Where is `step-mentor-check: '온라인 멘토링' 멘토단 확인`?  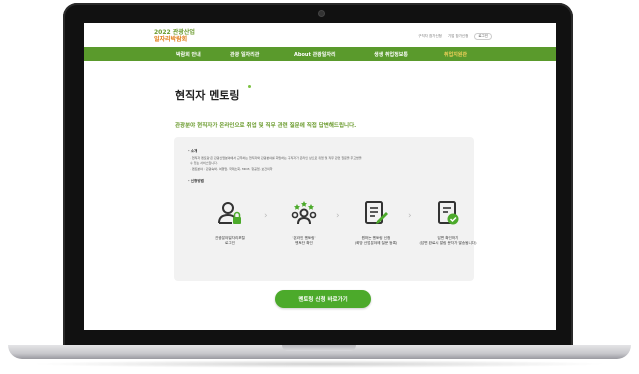
step-mentor-check: '온라인 멘토링' 멘토단 확인 is located at coordinates (304, 222).